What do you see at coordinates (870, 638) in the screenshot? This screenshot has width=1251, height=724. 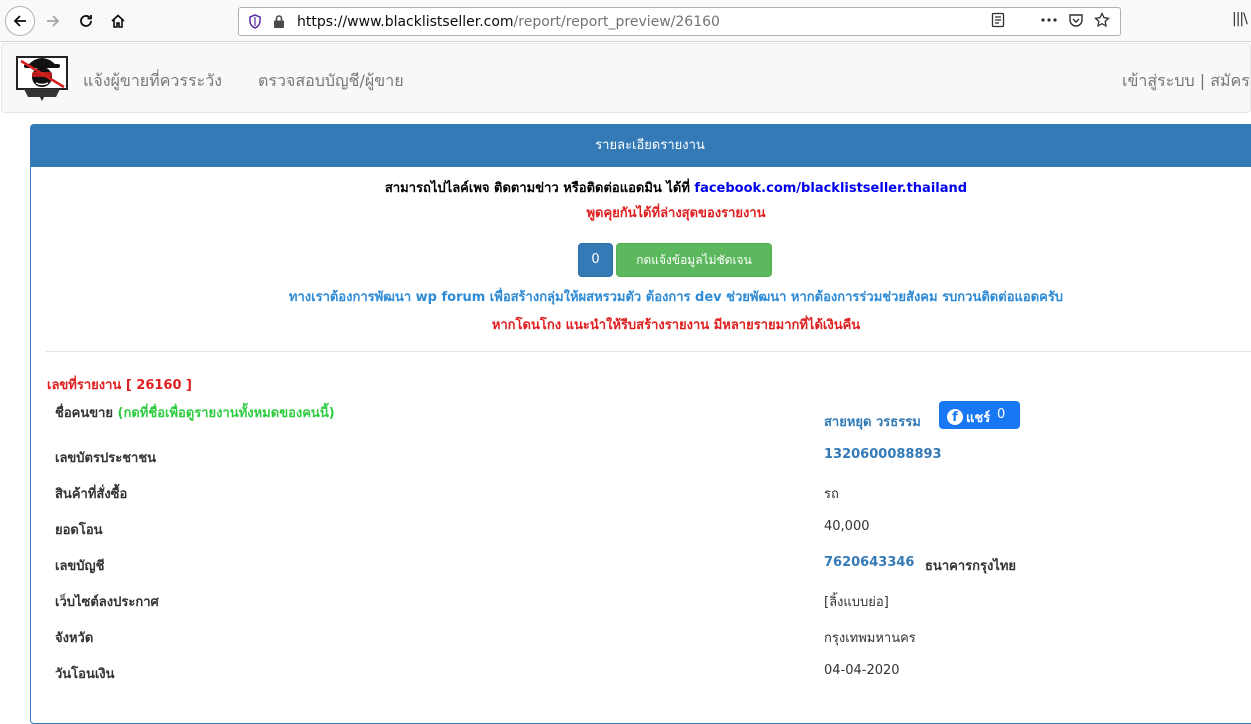 I see `province-value: กรุงเทพมหานคร` at bounding box center [870, 638].